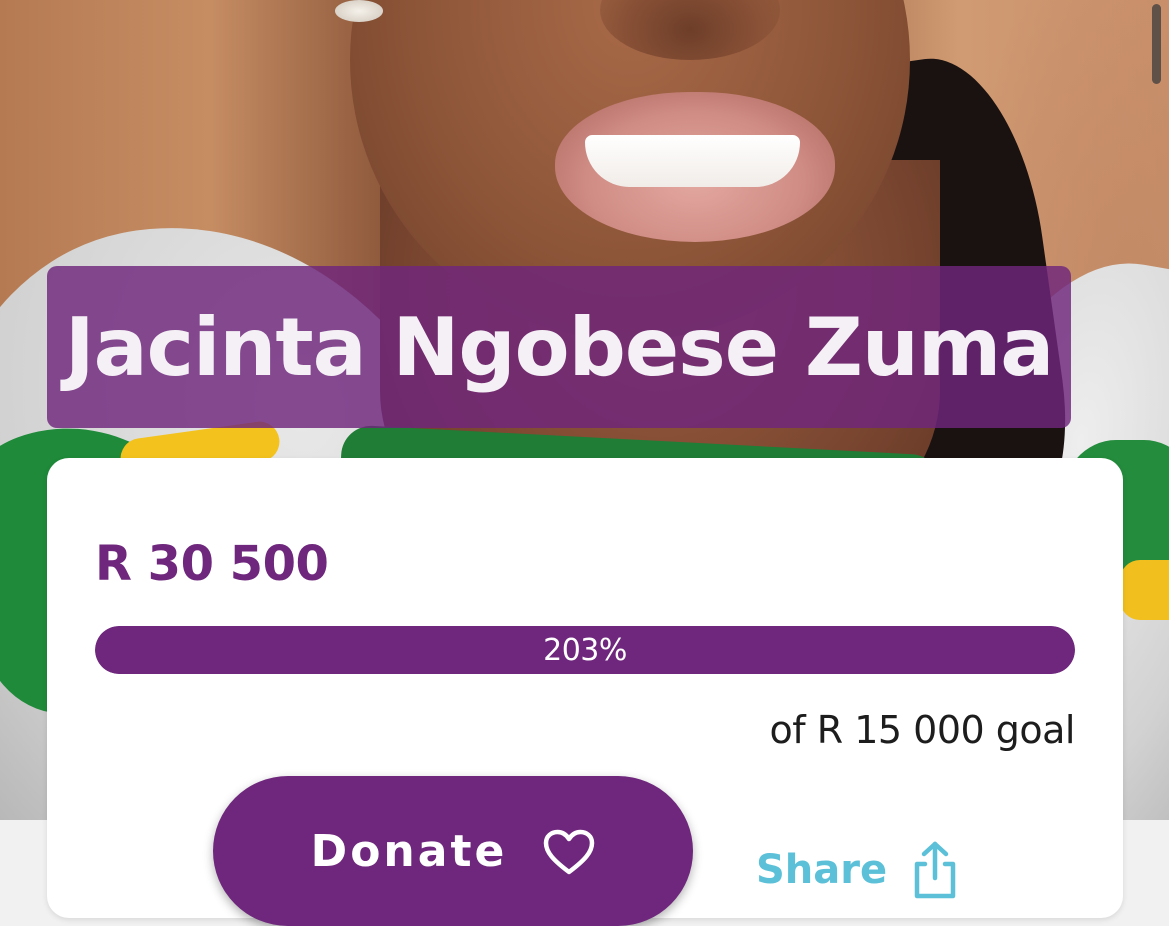 The width and height of the screenshot is (1169, 926). Describe the element at coordinates (1156, 44) in the screenshot. I see `scrollbar` at that location.